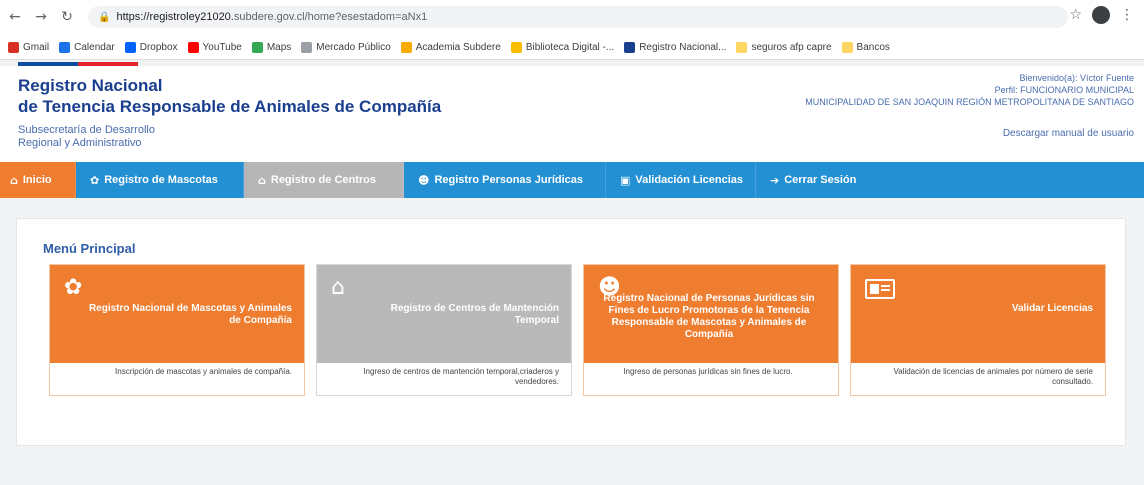  I want to click on bookmark-label: Bancos, so click(873, 47).